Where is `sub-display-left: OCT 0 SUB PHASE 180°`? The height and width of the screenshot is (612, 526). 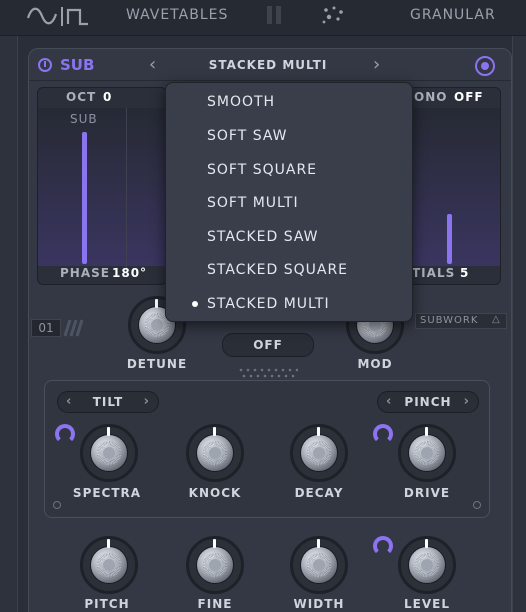
sub-display-left: OCT 0 SUB PHASE 180° is located at coordinates (102, 186).